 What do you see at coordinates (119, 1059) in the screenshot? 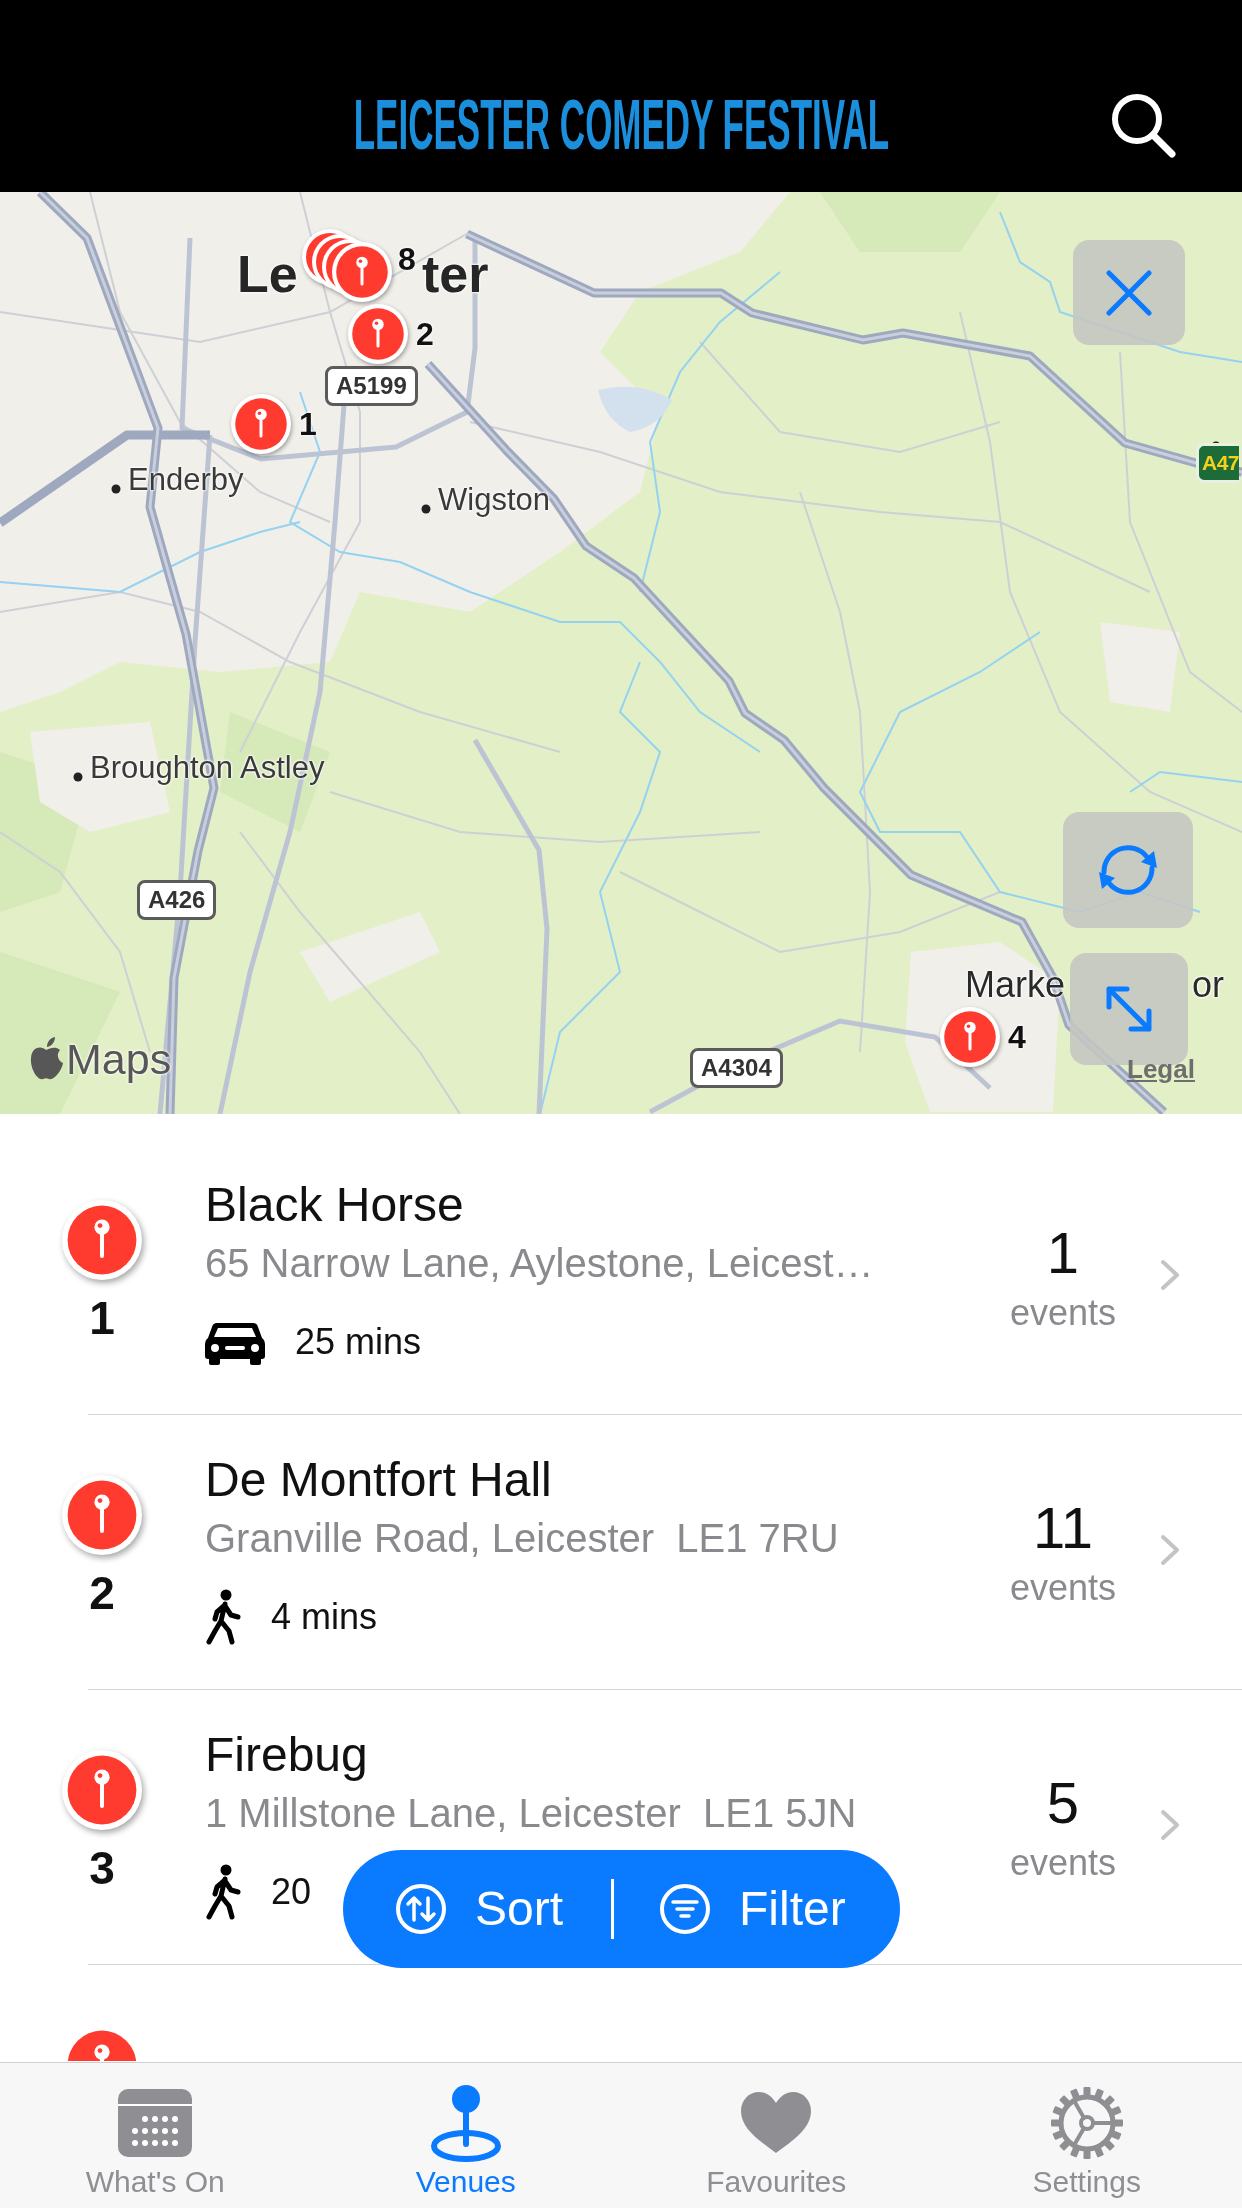
I see `maps-attribution: Maps` at bounding box center [119, 1059].